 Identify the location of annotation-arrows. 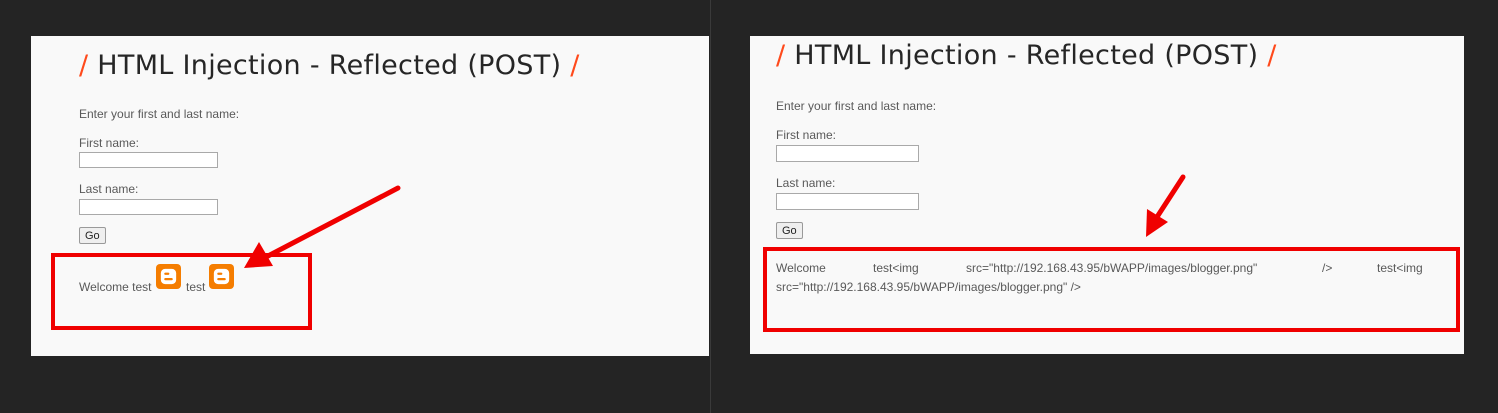
(715, 221).